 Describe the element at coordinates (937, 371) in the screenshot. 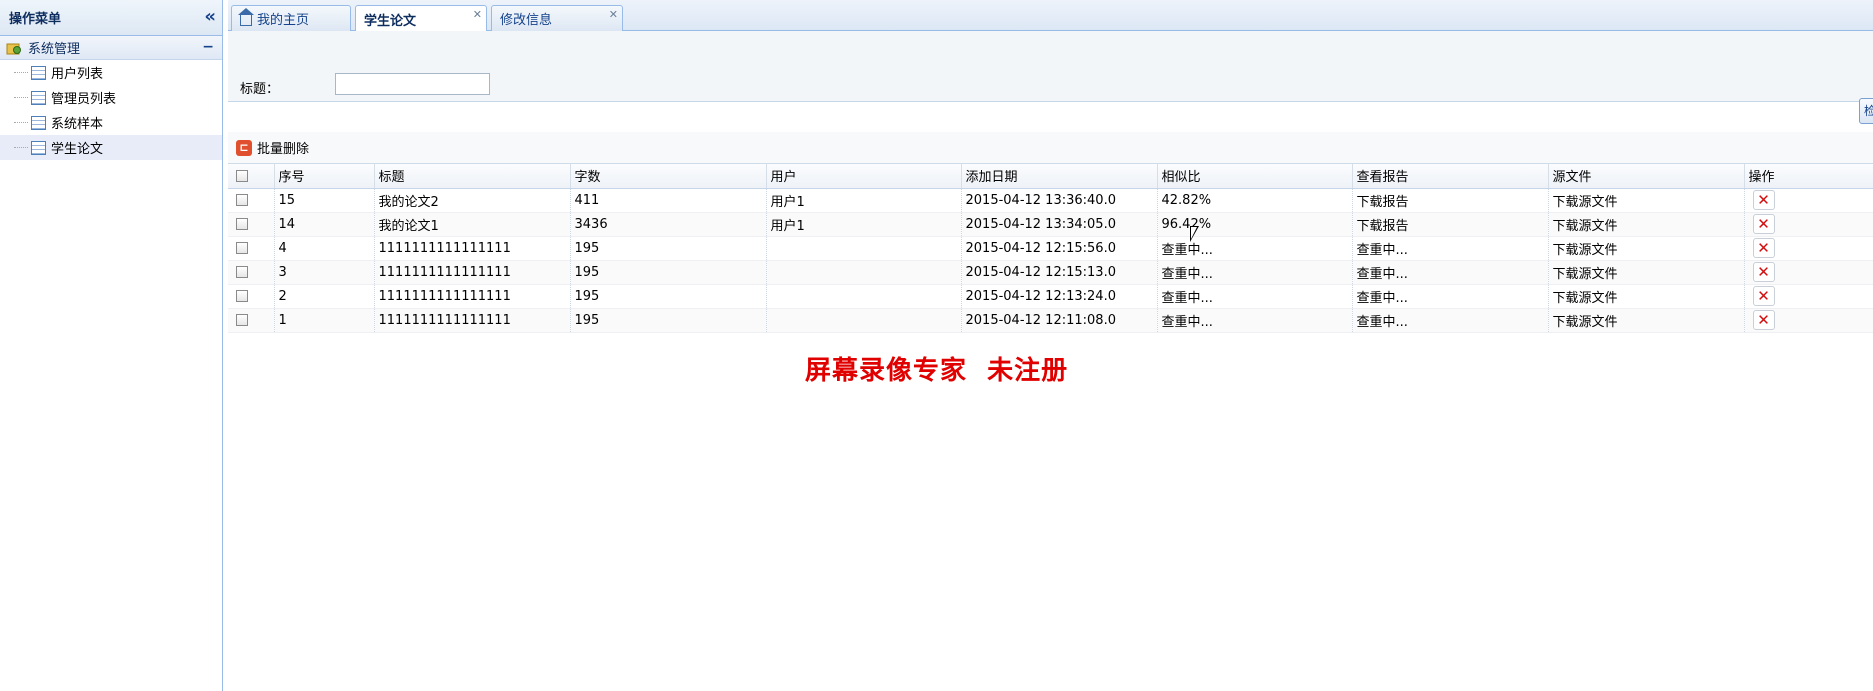

I see `watermark: 屏幕录像专家 未注册` at that location.